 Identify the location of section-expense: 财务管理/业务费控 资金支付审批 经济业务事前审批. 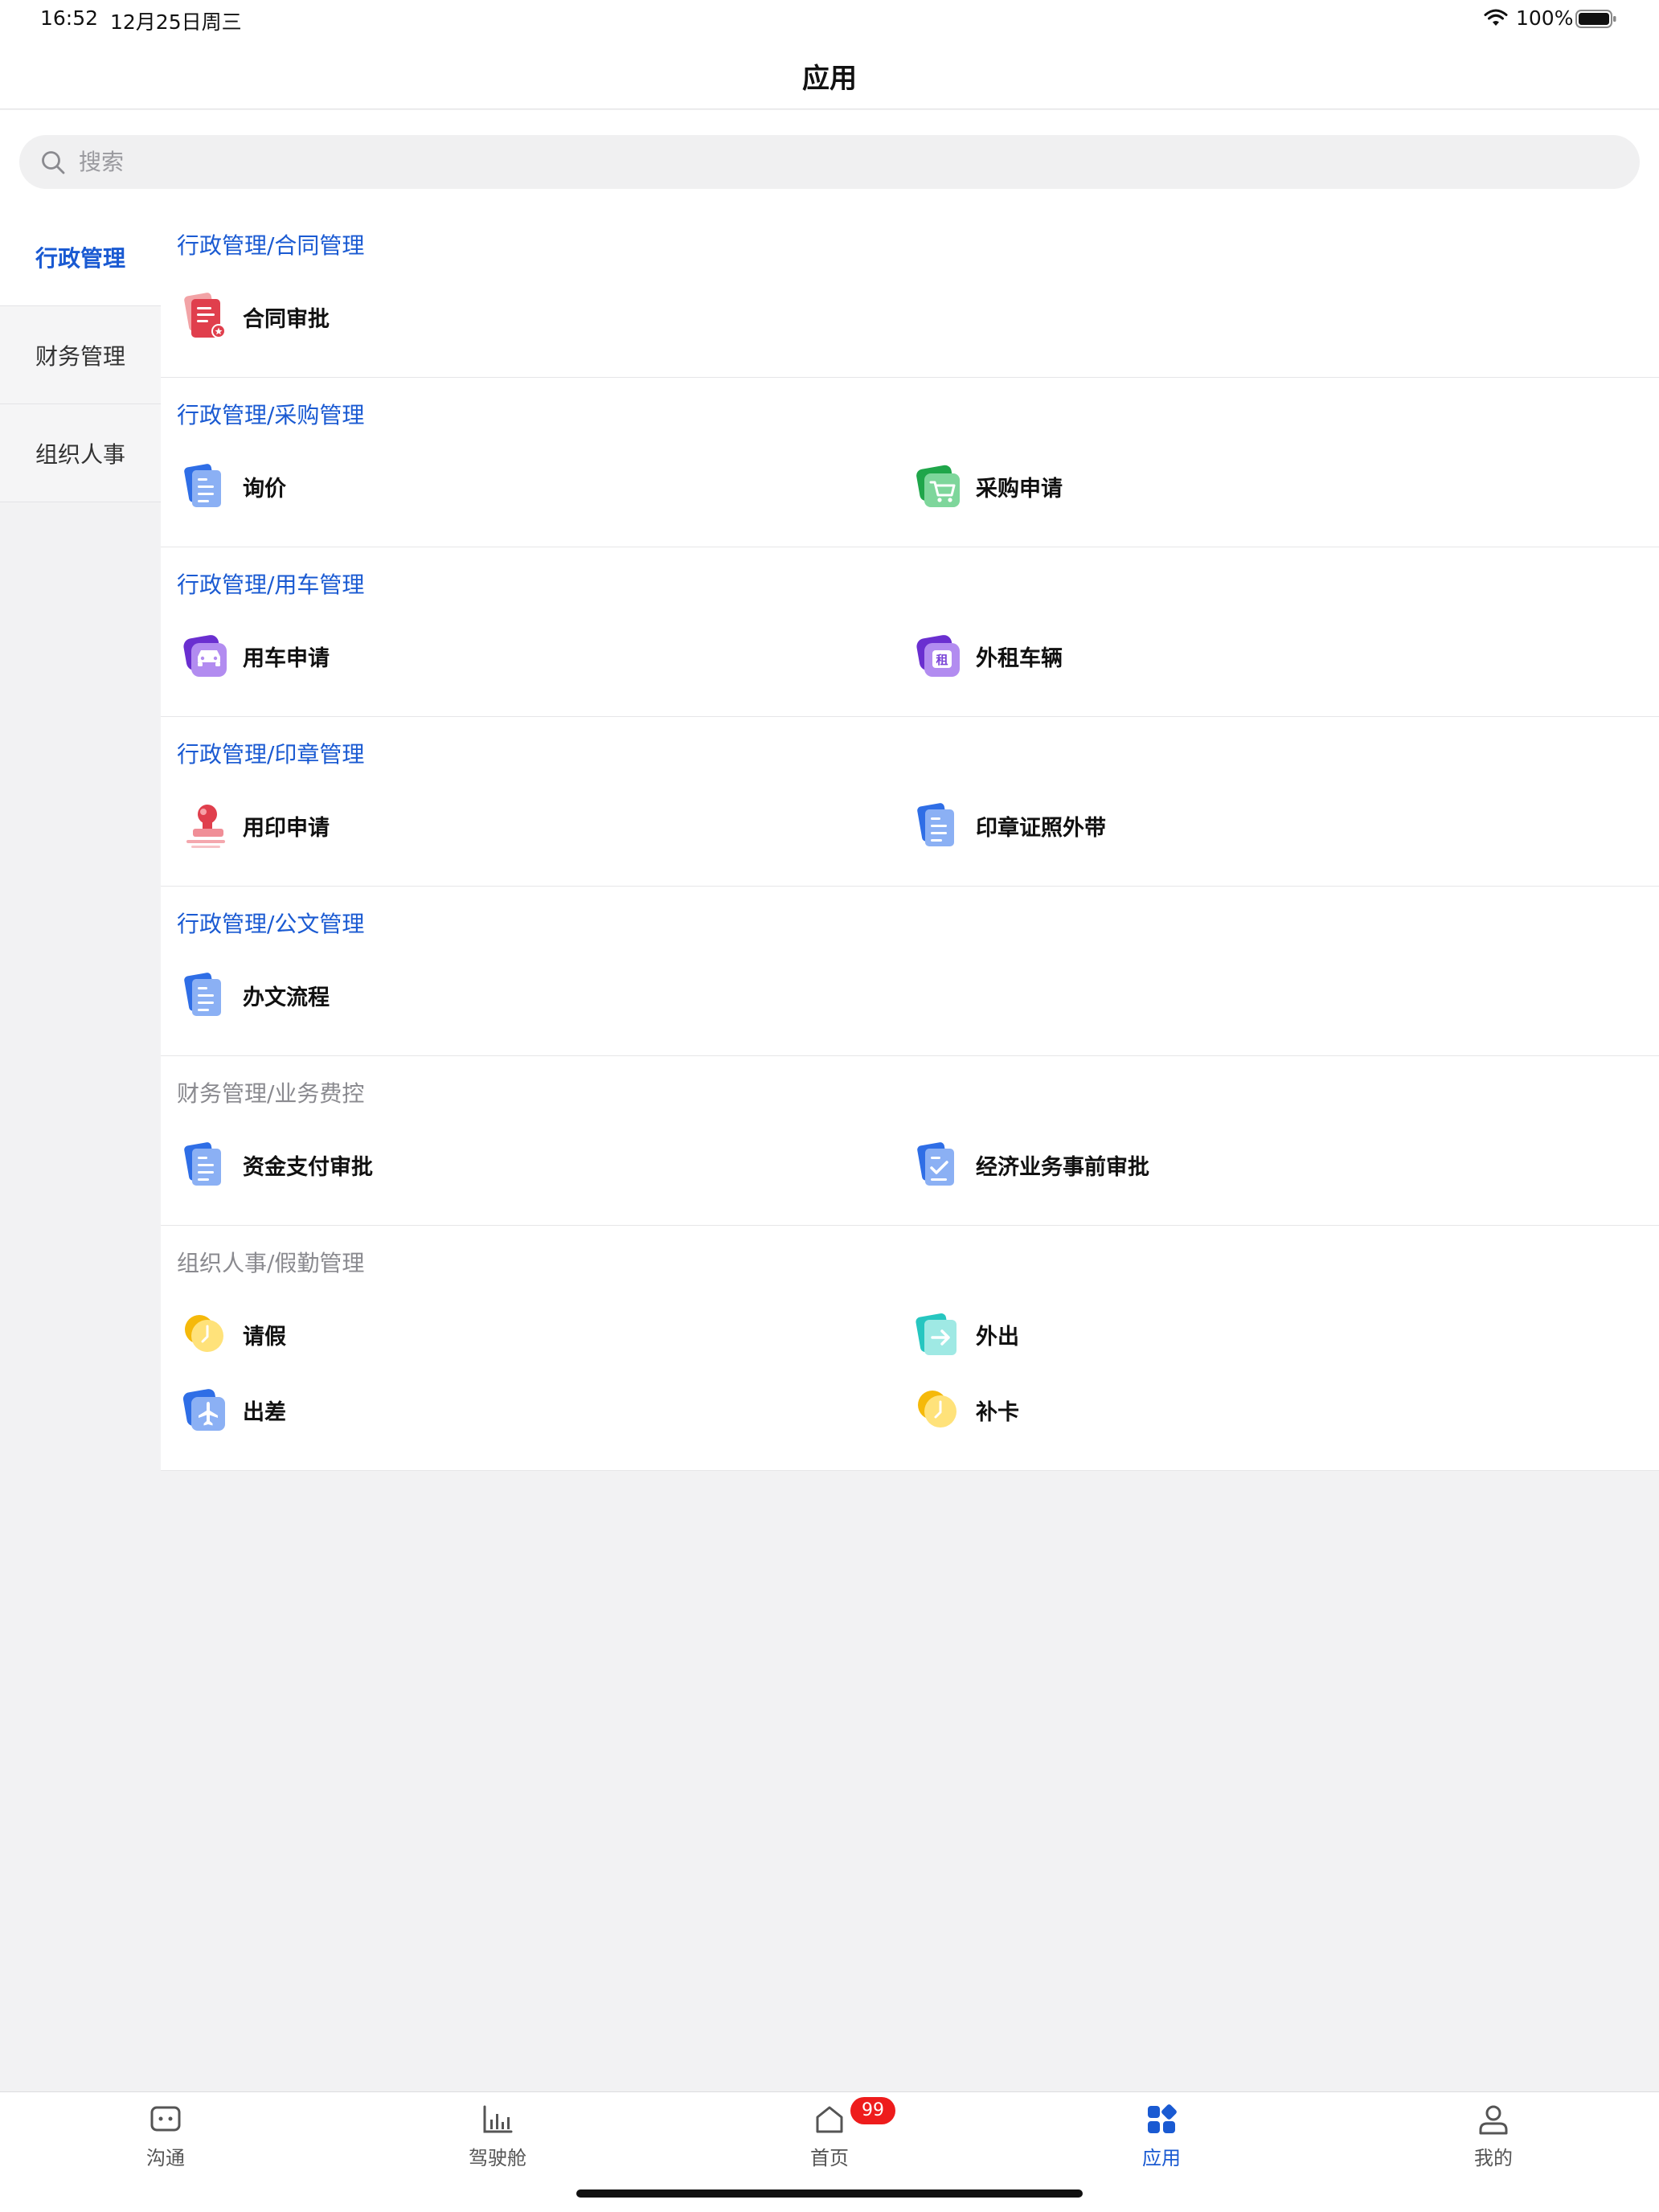
(910, 1141).